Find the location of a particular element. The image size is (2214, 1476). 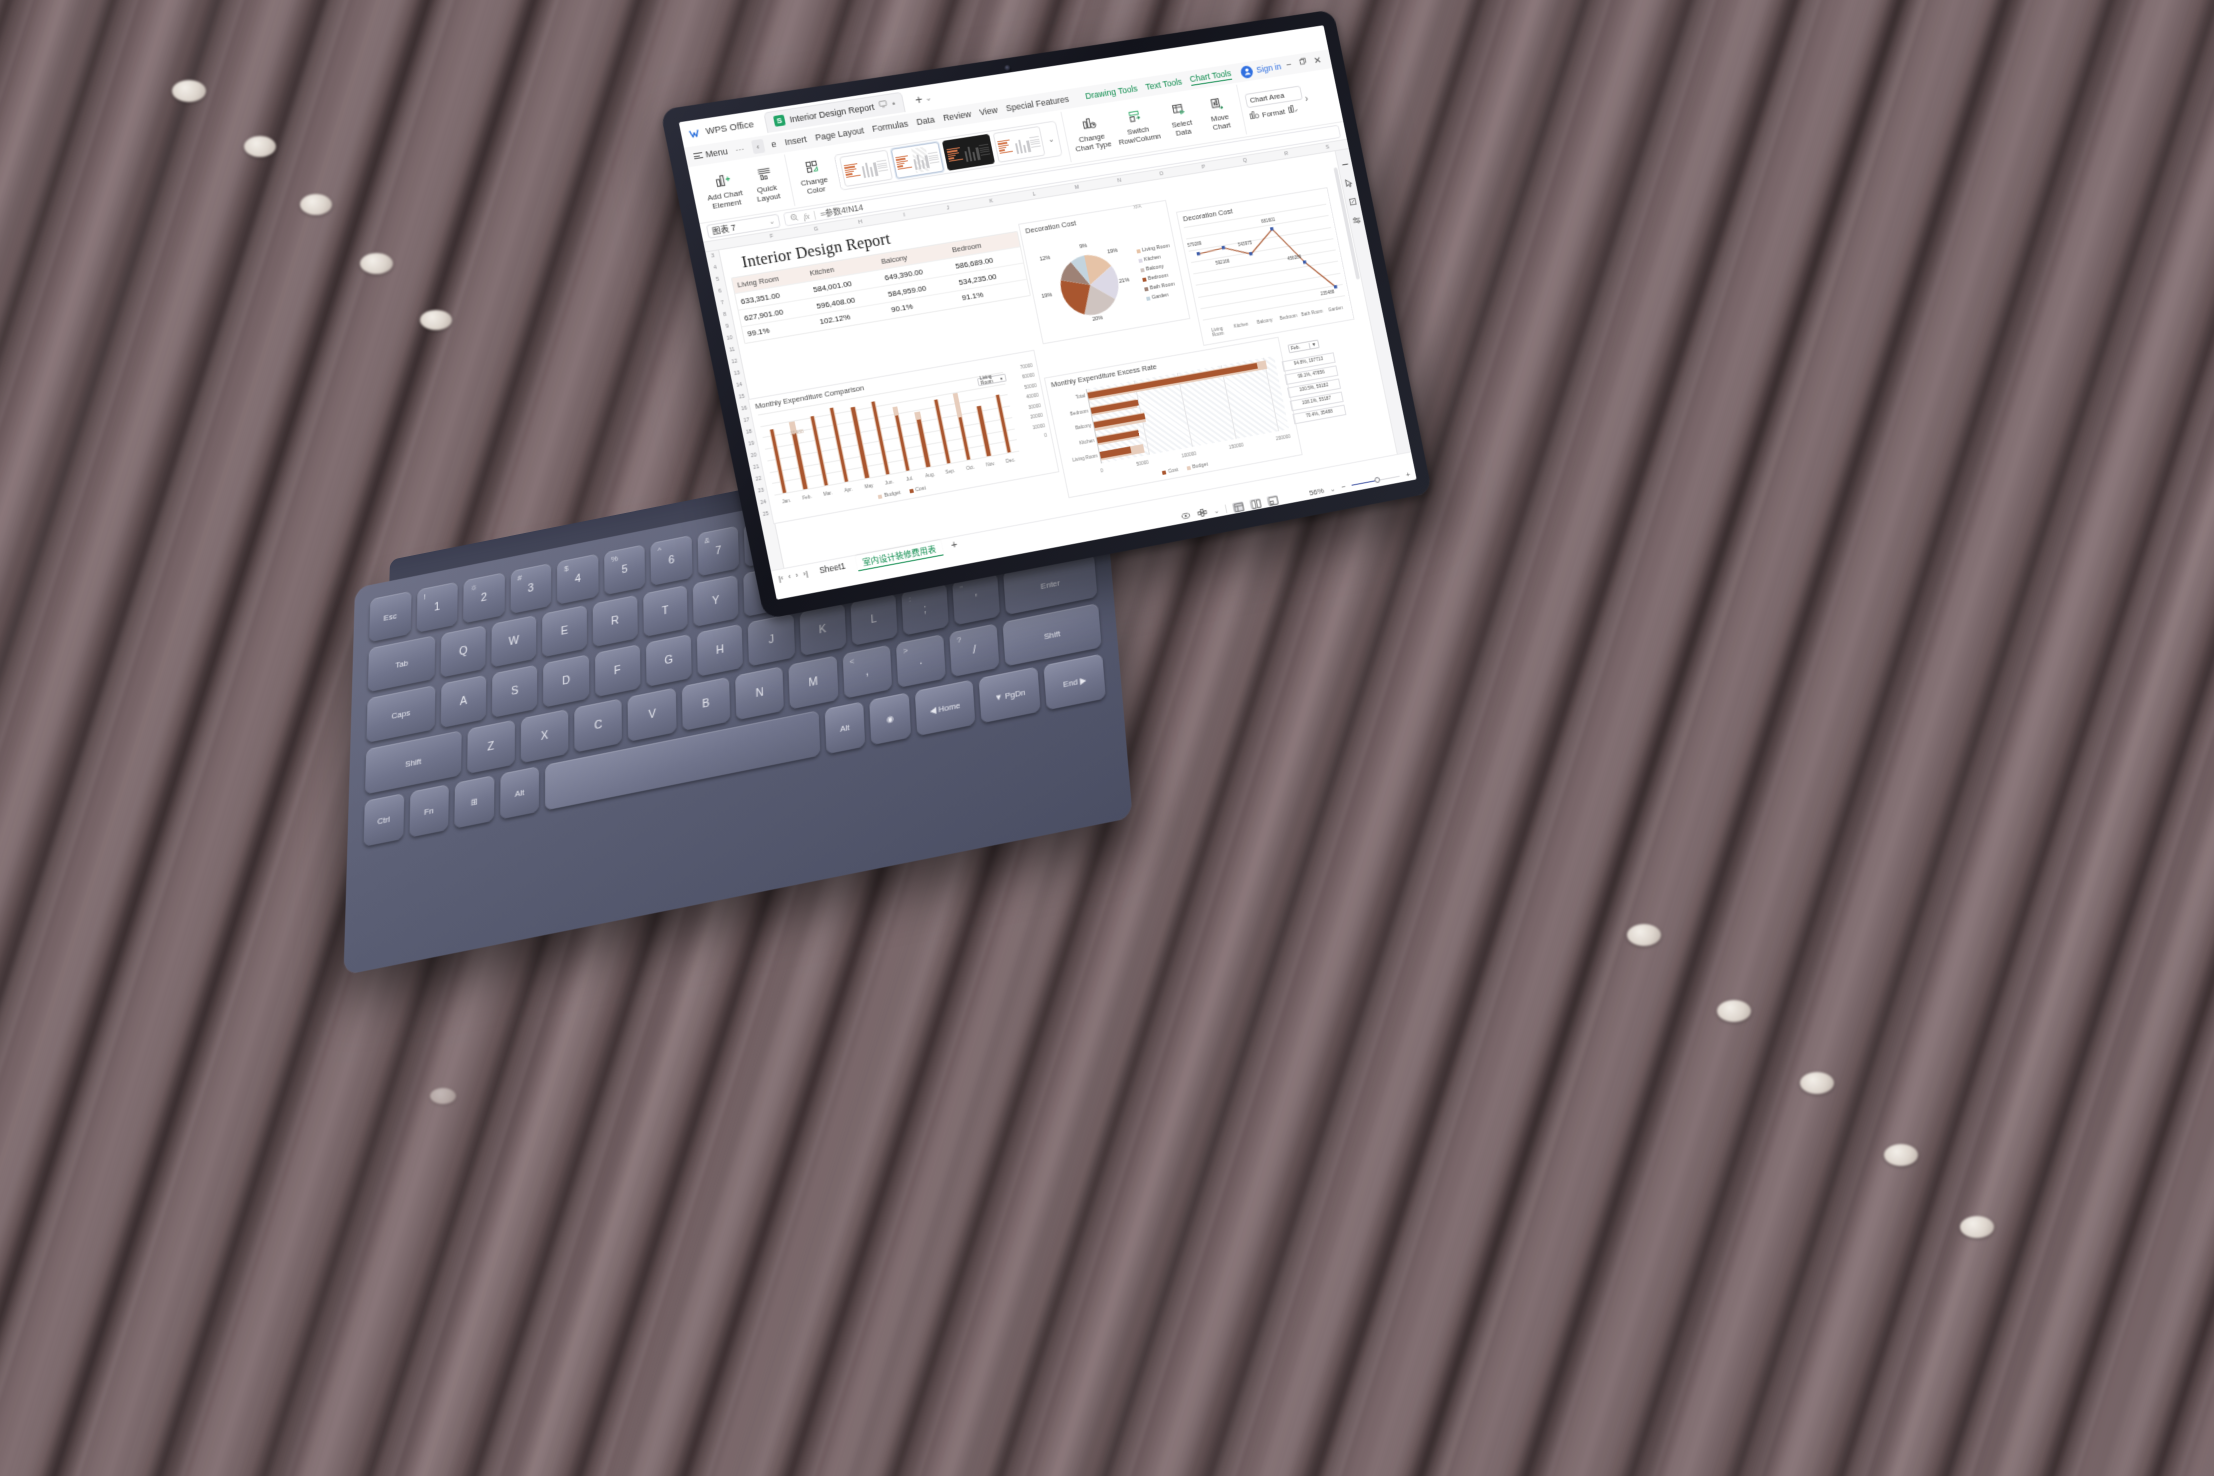

close-button: ✕ is located at coordinates (1317, 61).